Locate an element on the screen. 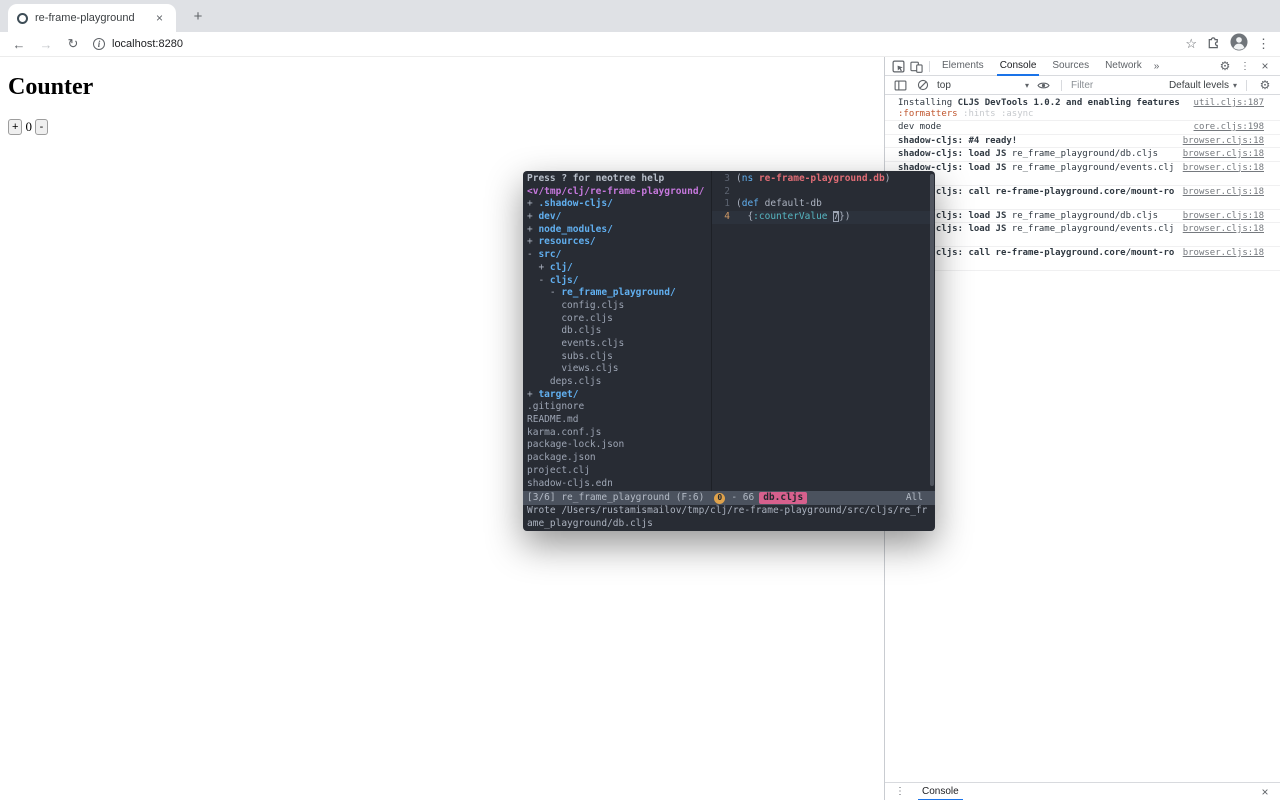 This screenshot has width=1280, height=800. bookmark-star-icon: ☆ is located at coordinates (1191, 44).